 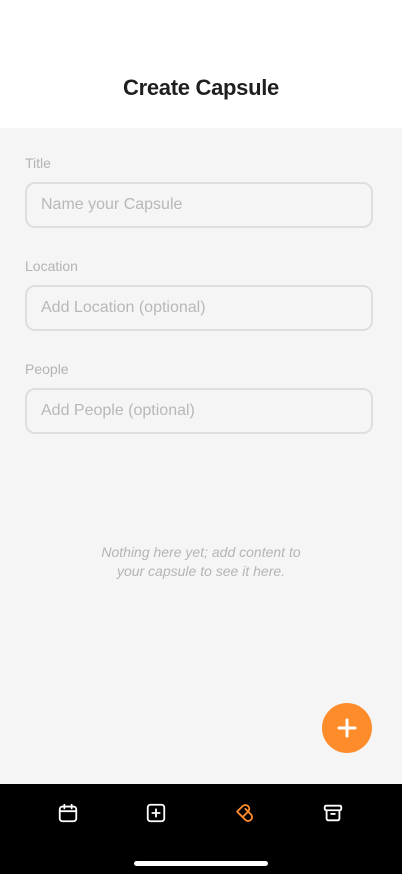 What do you see at coordinates (51, 266) in the screenshot?
I see `location-label: Location` at bounding box center [51, 266].